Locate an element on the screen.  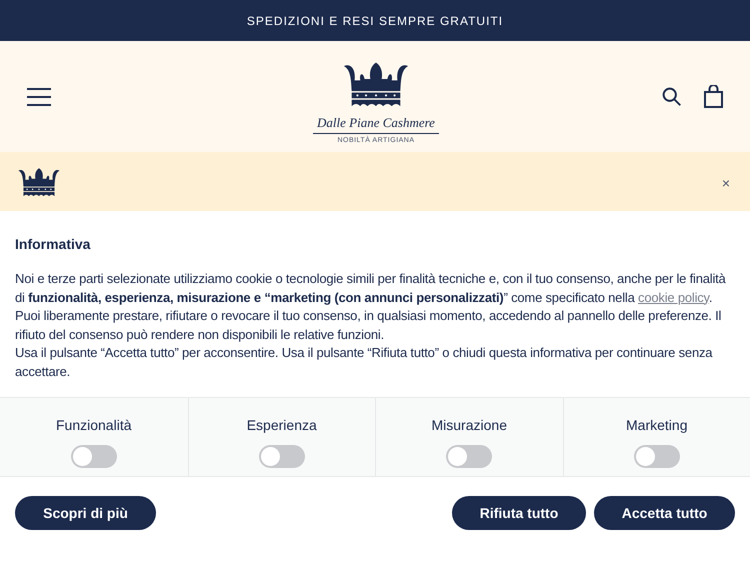
consent-paragraph: Puoi liberamente prestare, rifiutare o revocare il tuo consenso, in qualsiasi momento, accedendo al pannello delle preferenze. Il rifiuto del consenso può rendere non disponibili le relative funzioni. is located at coordinates (368, 325).